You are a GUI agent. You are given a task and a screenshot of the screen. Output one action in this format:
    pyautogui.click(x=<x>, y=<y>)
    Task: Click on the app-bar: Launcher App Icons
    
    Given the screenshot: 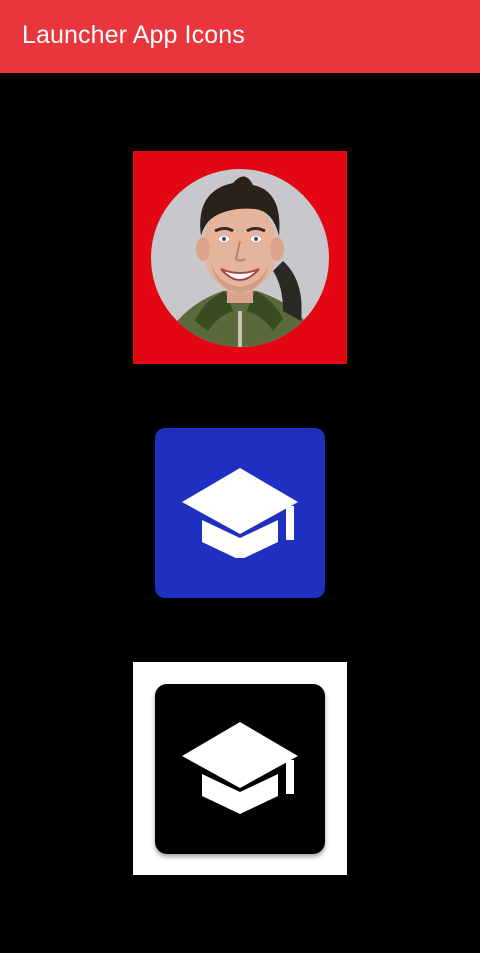 What is the action you would take?
    pyautogui.click(x=240, y=36)
    